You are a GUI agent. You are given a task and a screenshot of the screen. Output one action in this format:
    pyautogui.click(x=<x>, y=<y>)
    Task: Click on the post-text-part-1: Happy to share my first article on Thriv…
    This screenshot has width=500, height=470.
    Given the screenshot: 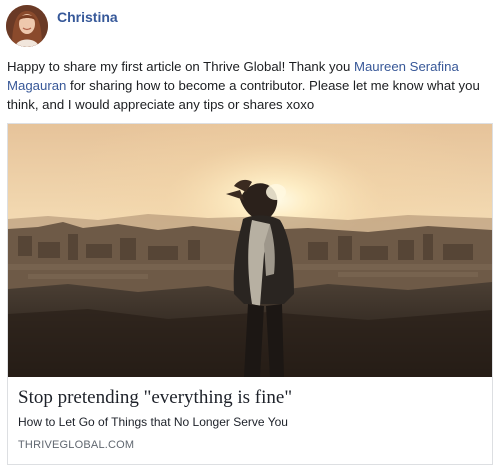 What is the action you would take?
    pyautogui.click(x=180, y=66)
    